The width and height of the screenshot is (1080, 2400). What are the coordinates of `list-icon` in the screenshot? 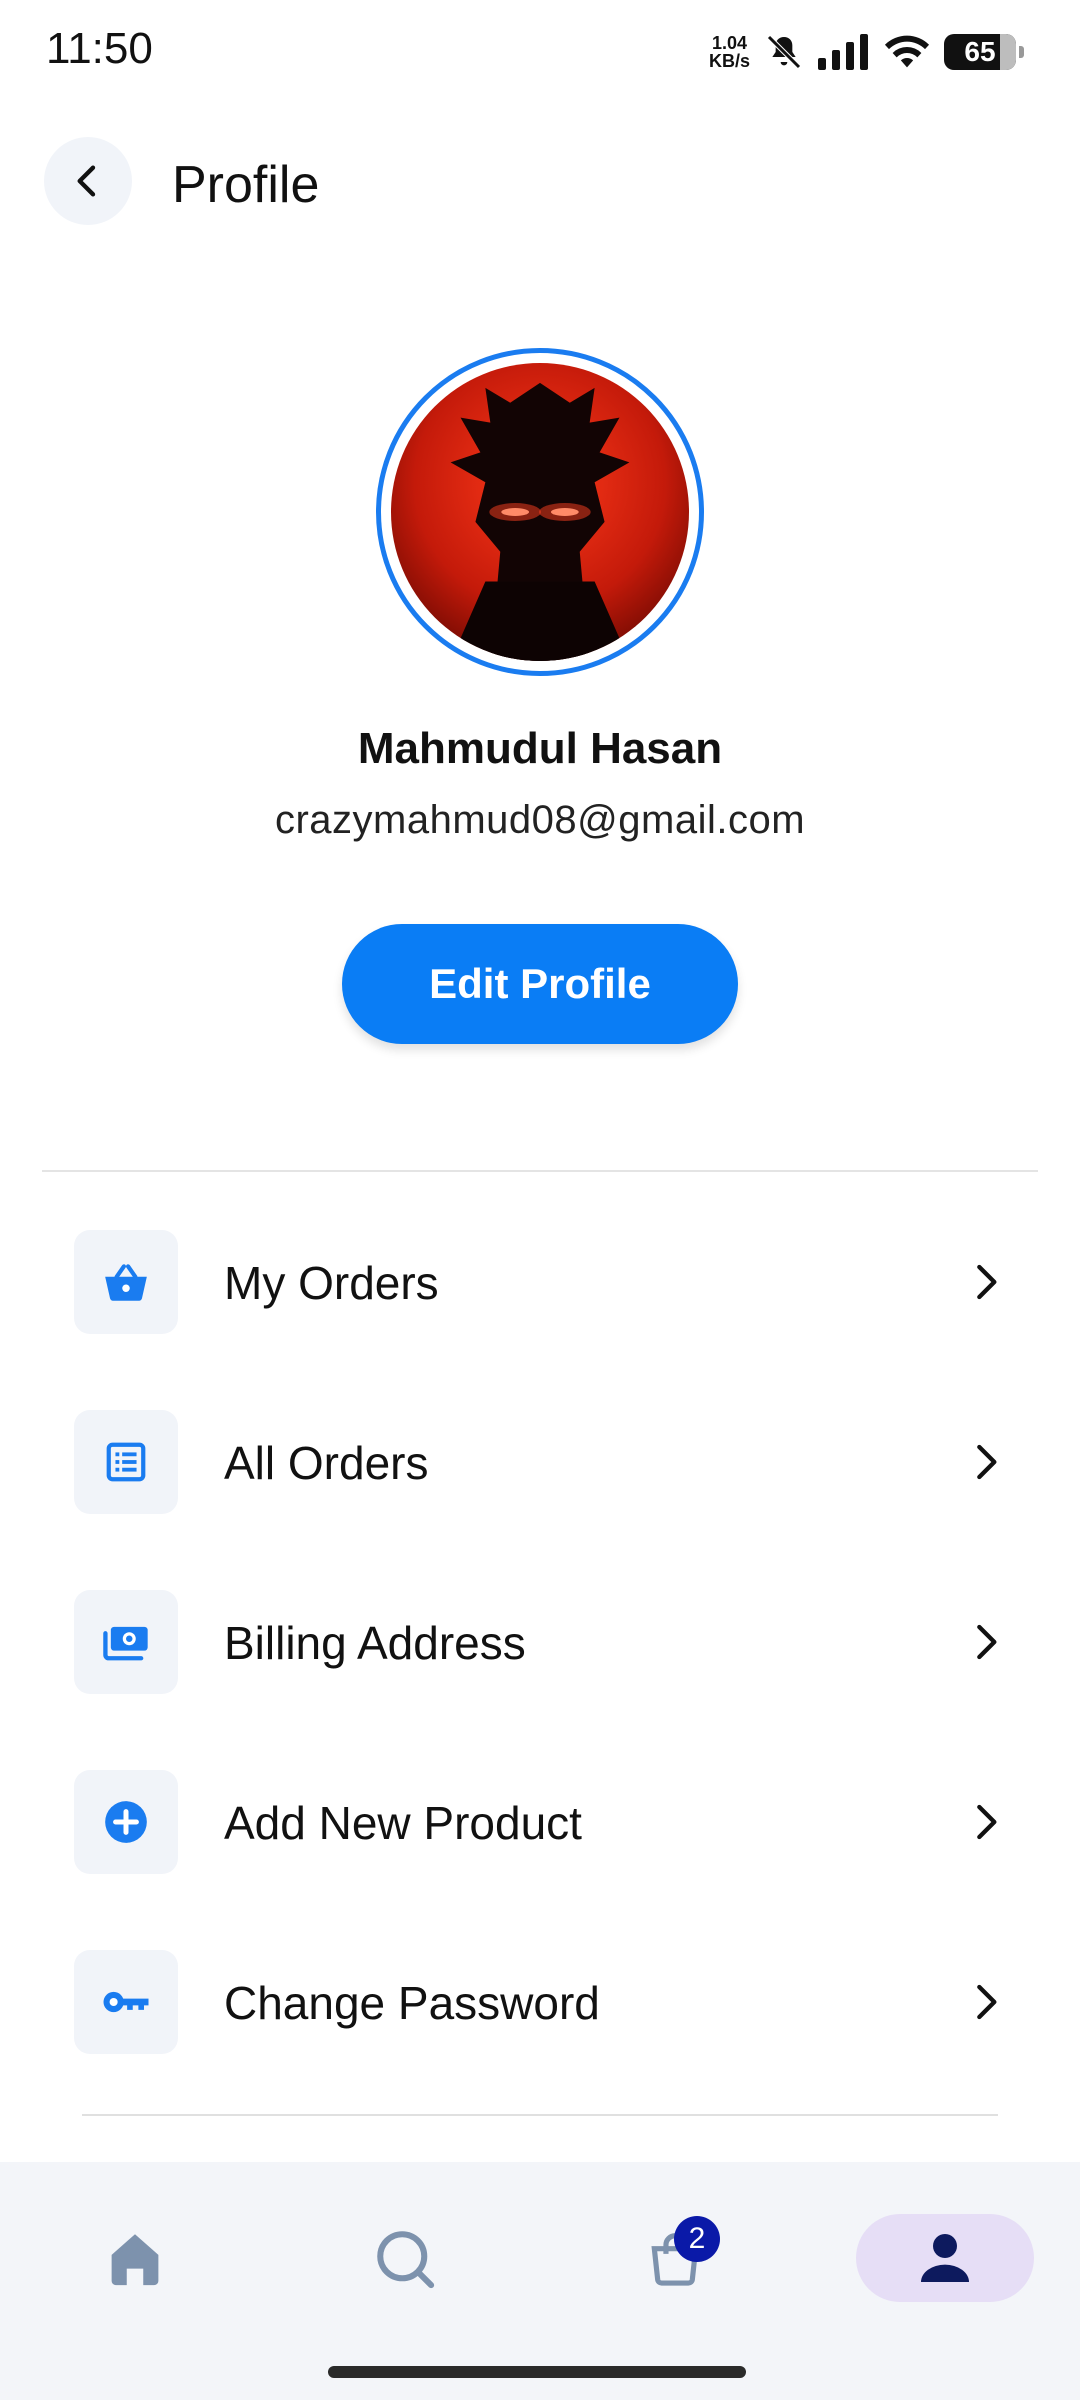 It's located at (126, 1462).